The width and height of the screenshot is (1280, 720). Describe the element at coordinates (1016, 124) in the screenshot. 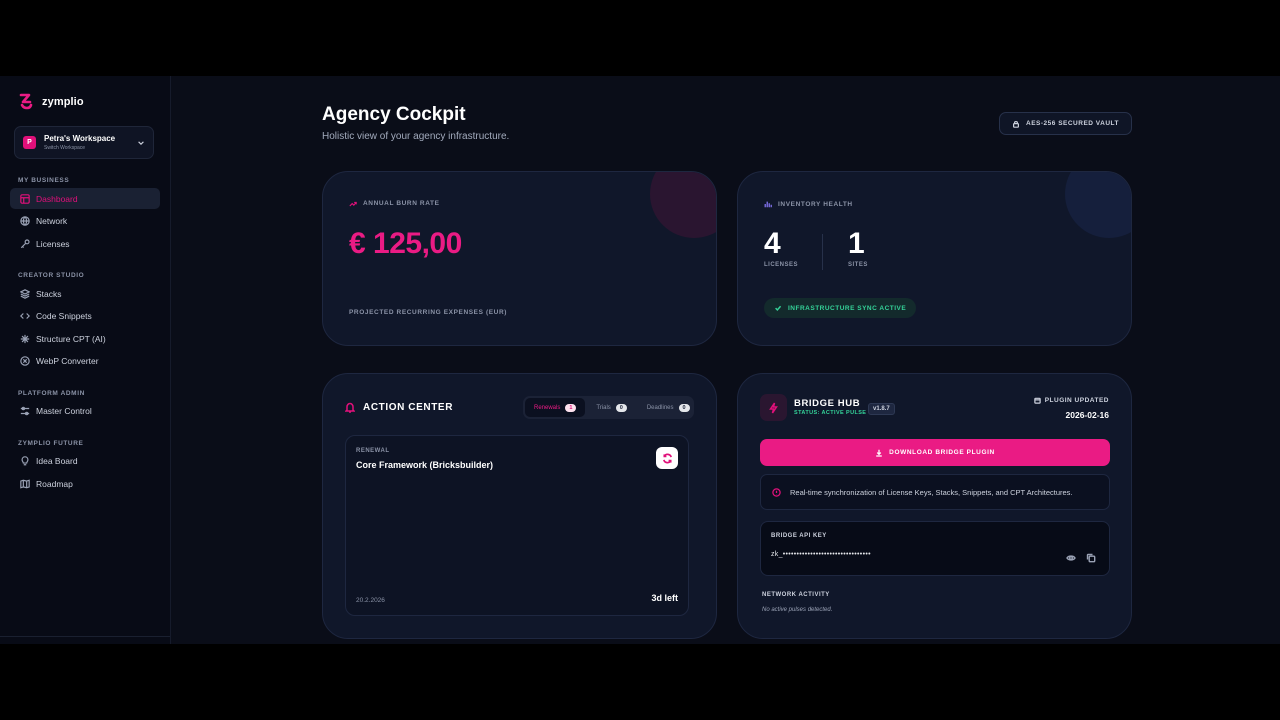

I see `lock-icon` at that location.